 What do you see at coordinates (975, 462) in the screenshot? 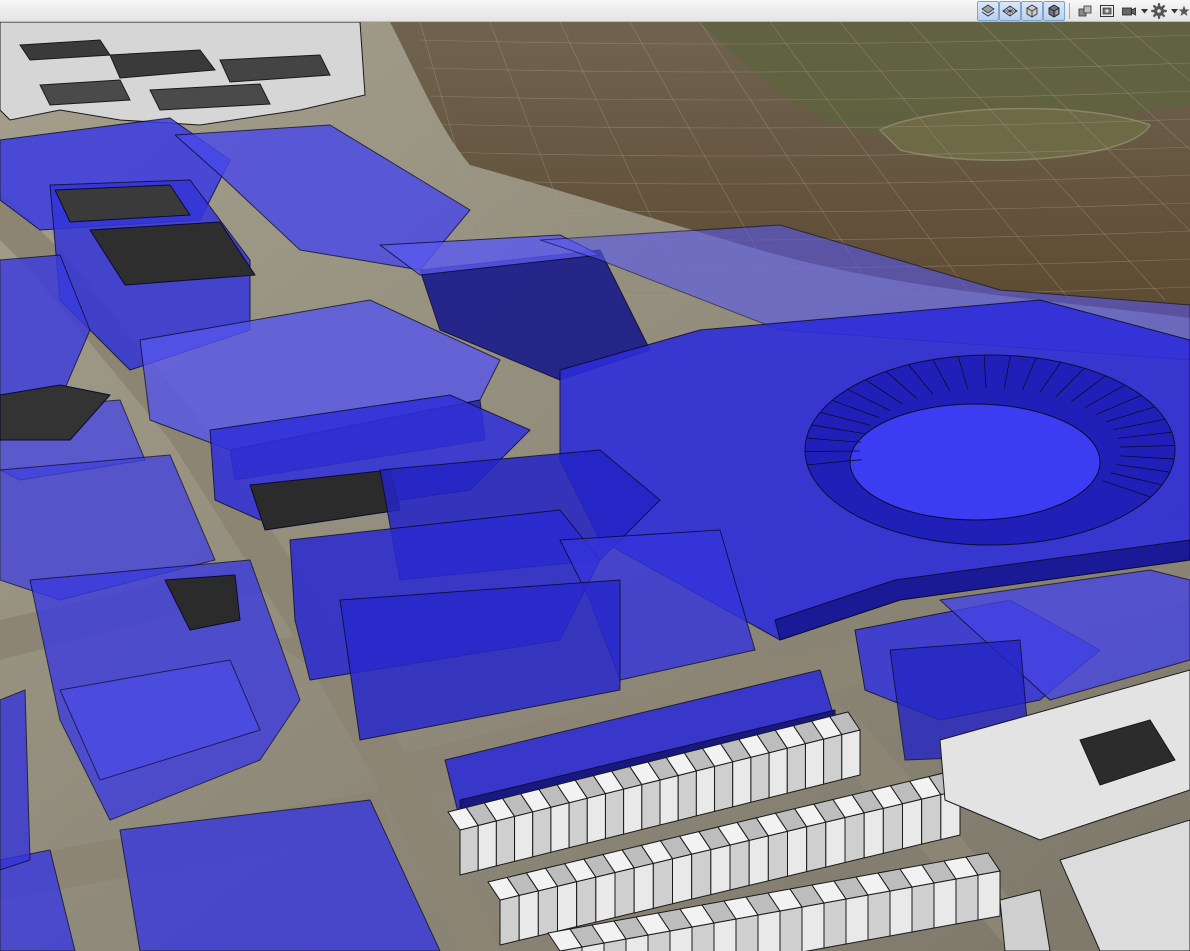
I see `stadium-field` at bounding box center [975, 462].